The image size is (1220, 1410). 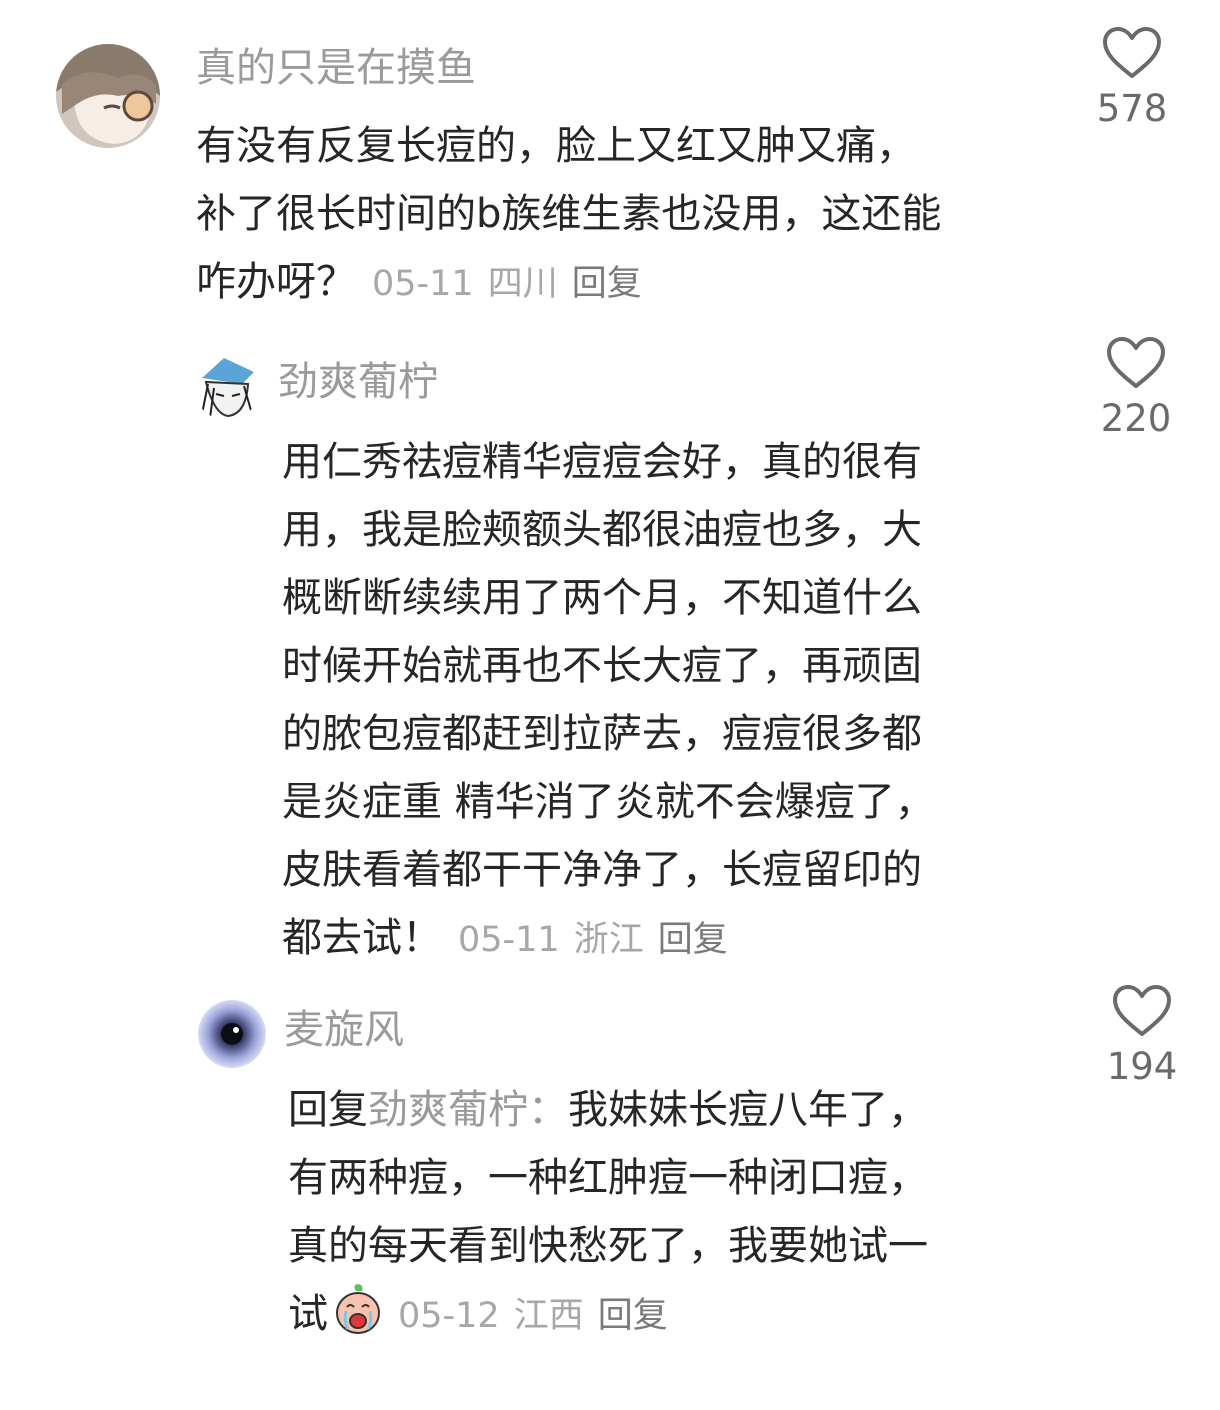 I want to click on comment-line-last: 都去试！ 05-11 浙江 回复, so click(x=608, y=939).